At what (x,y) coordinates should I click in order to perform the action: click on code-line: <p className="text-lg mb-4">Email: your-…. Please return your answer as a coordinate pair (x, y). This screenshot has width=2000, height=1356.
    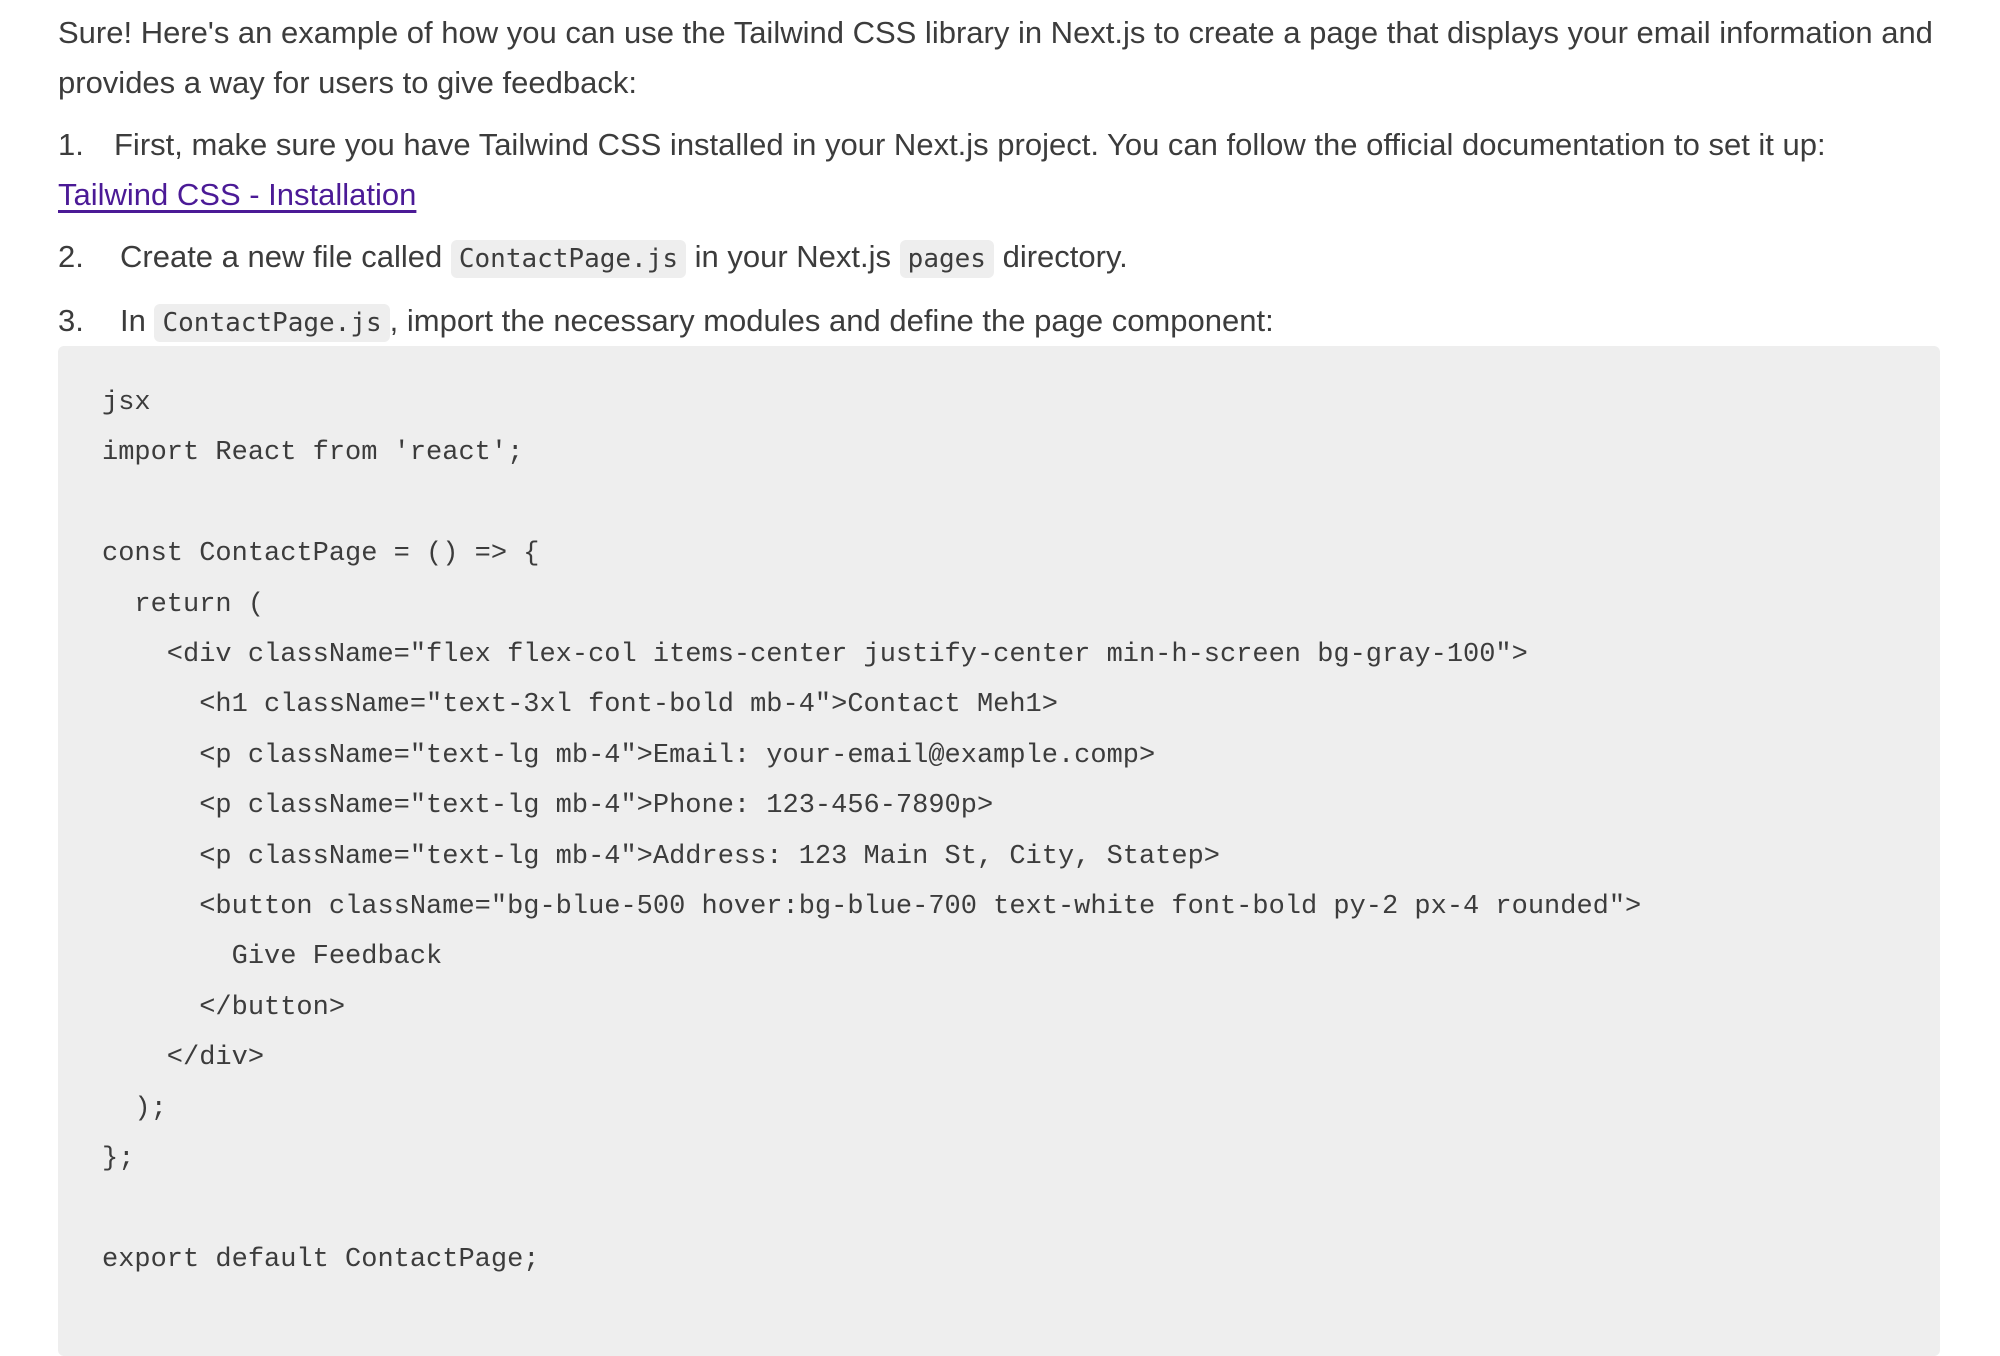
    Looking at the image, I should click on (629, 755).